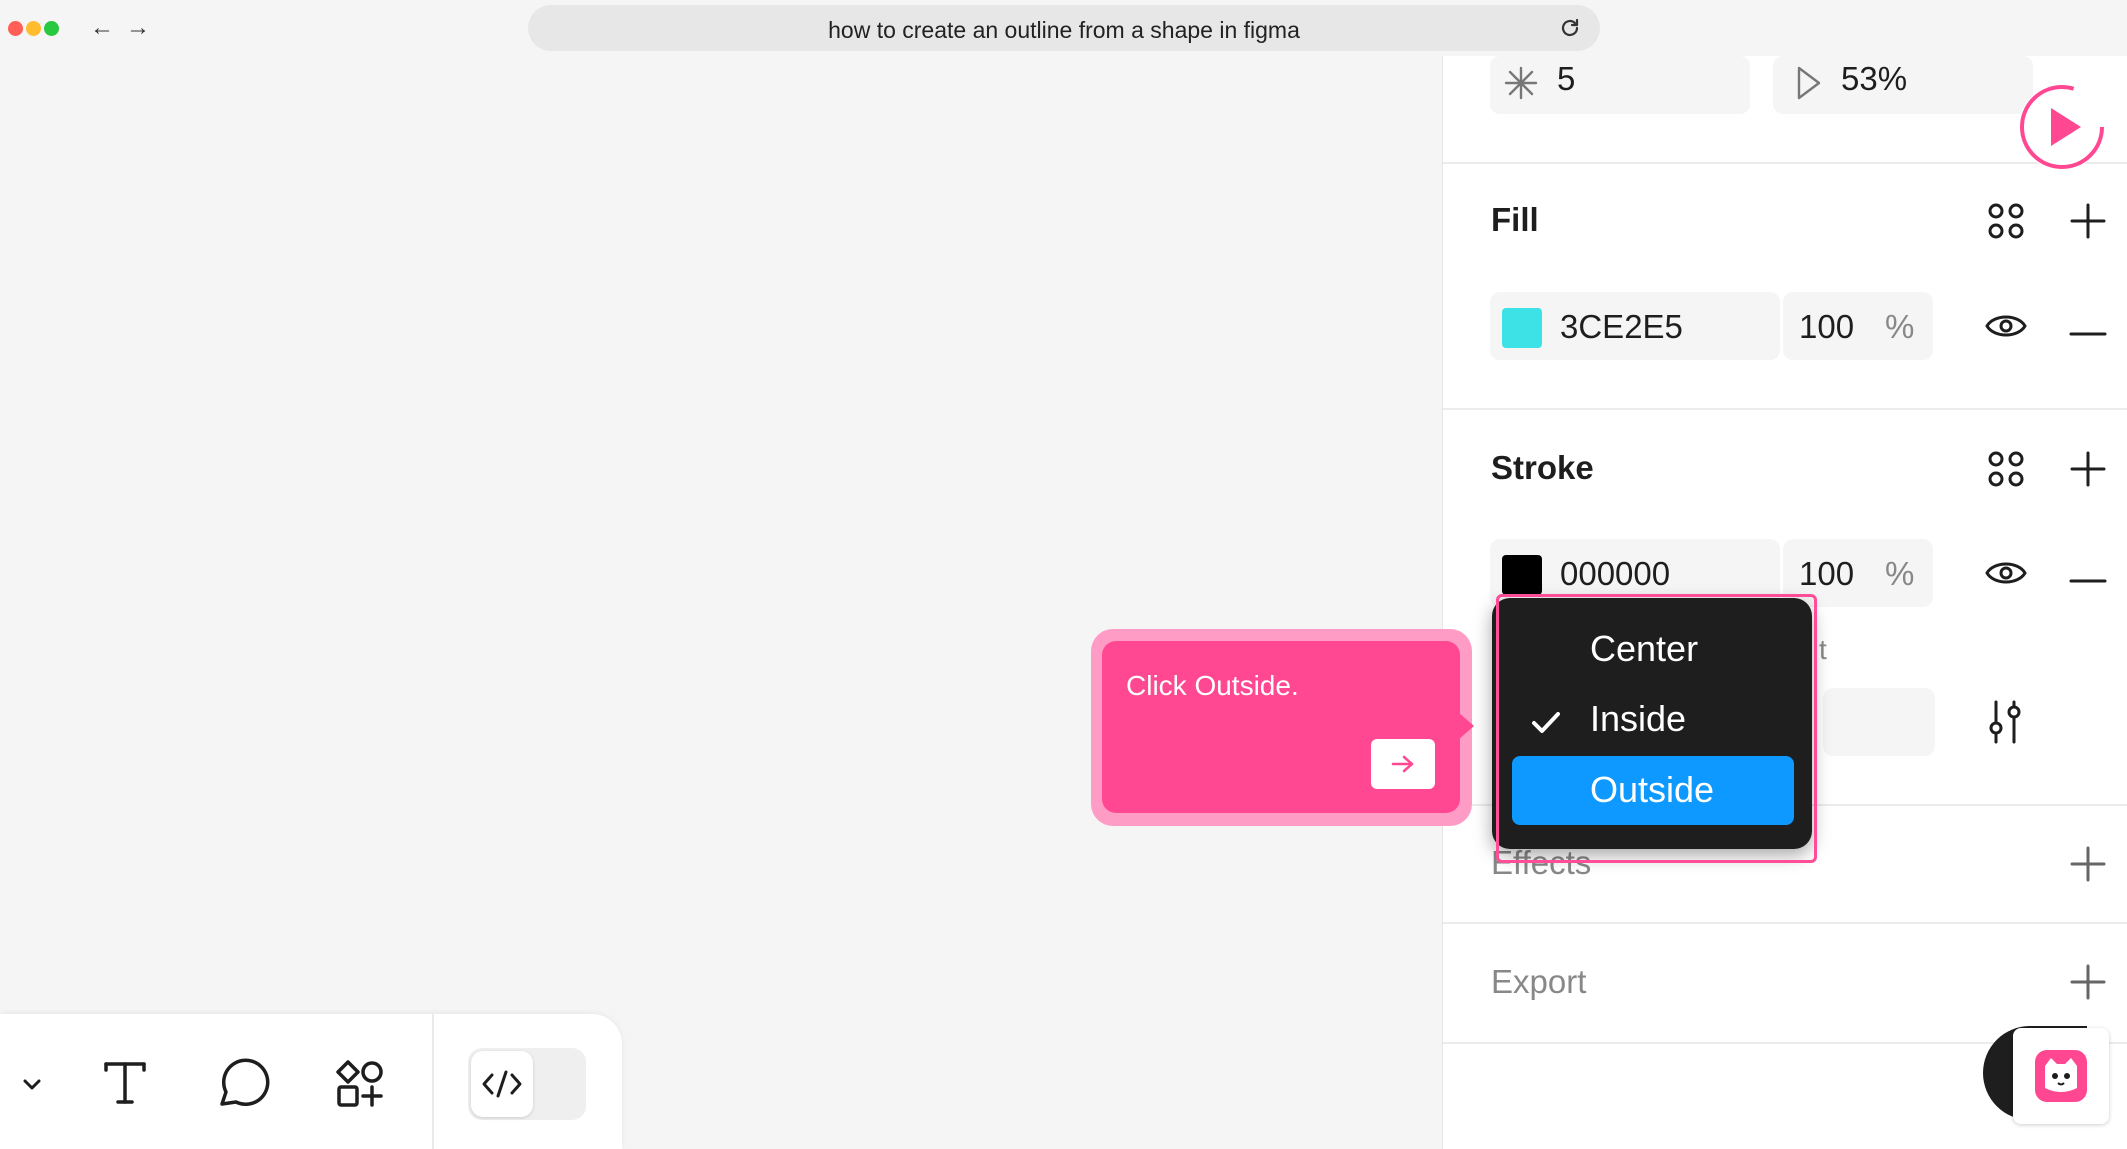  Describe the element at coordinates (243, 1086) in the screenshot. I see `comment-tool-icon` at that location.